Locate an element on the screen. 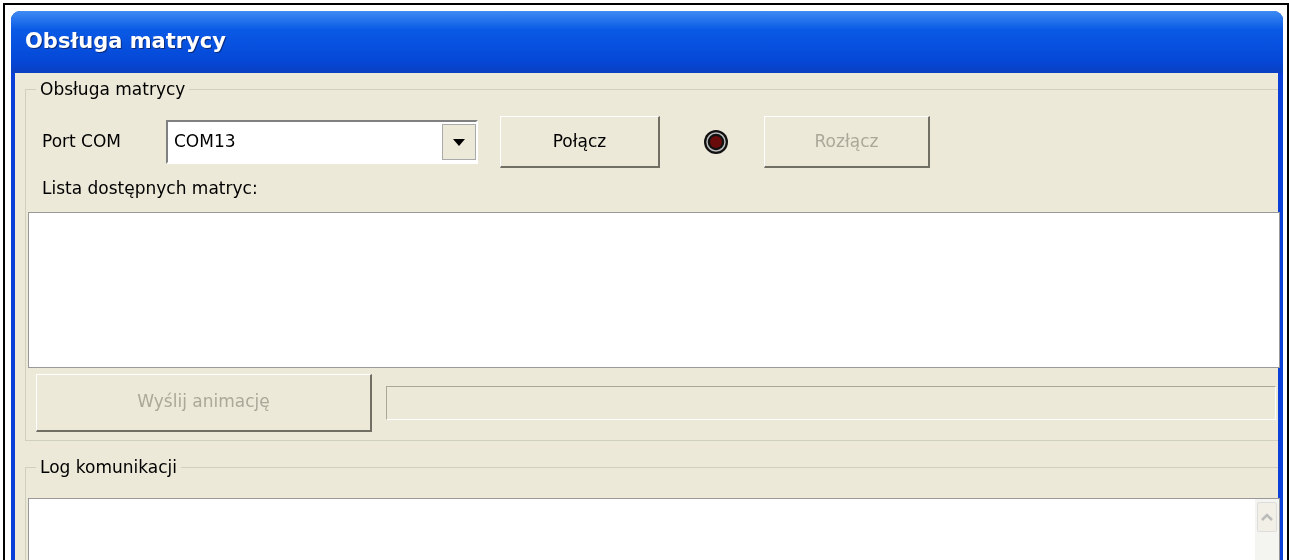 This screenshot has width=1289, height=560. dropdown-arrow-icon is located at coordinates (459, 142).